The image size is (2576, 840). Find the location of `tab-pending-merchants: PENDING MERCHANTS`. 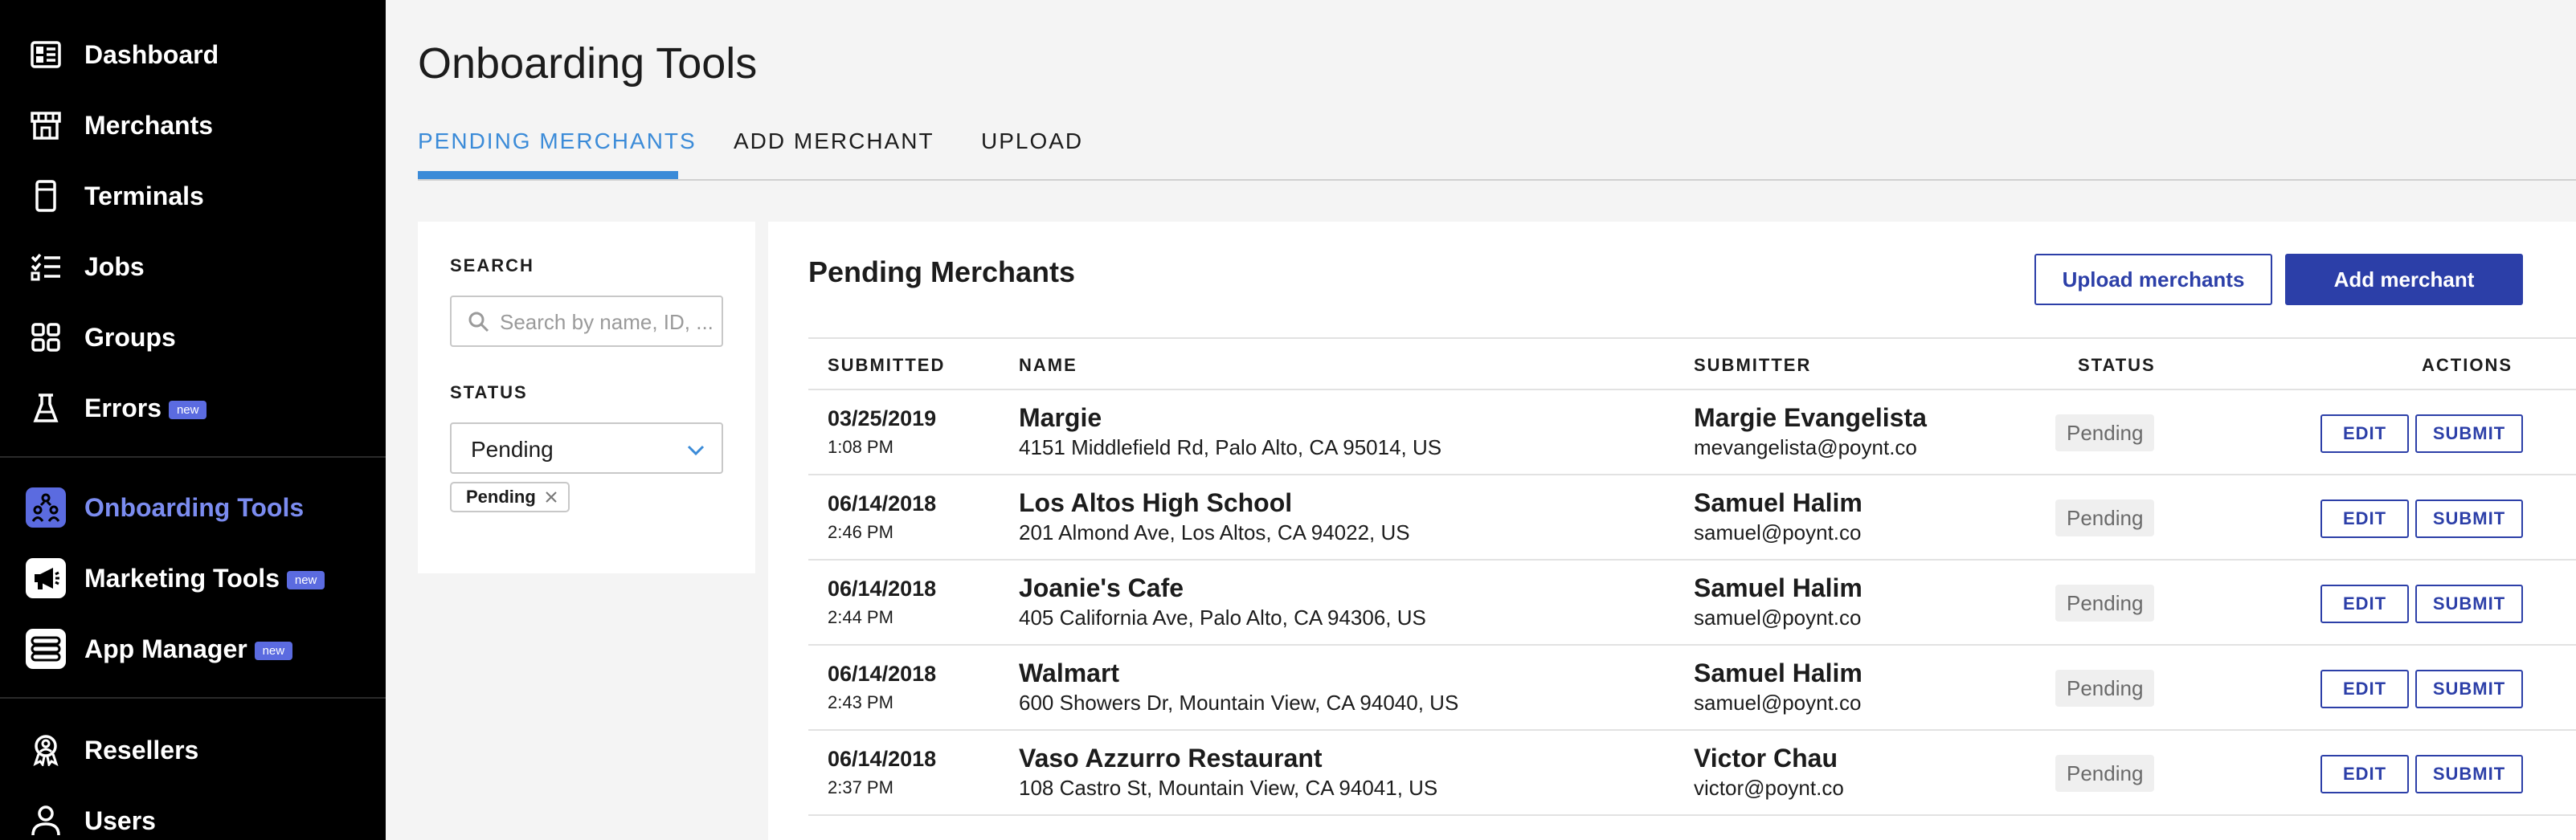

tab-pending-merchants: PENDING MERCHANTS is located at coordinates (557, 141).